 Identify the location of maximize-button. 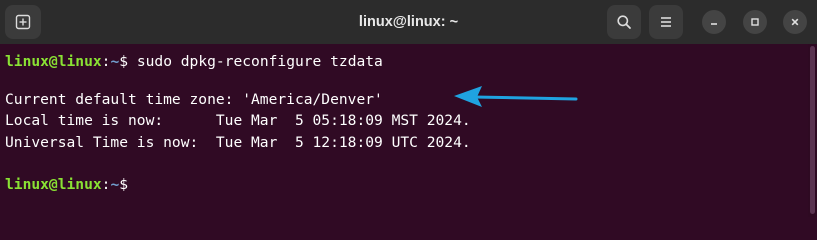
(755, 22).